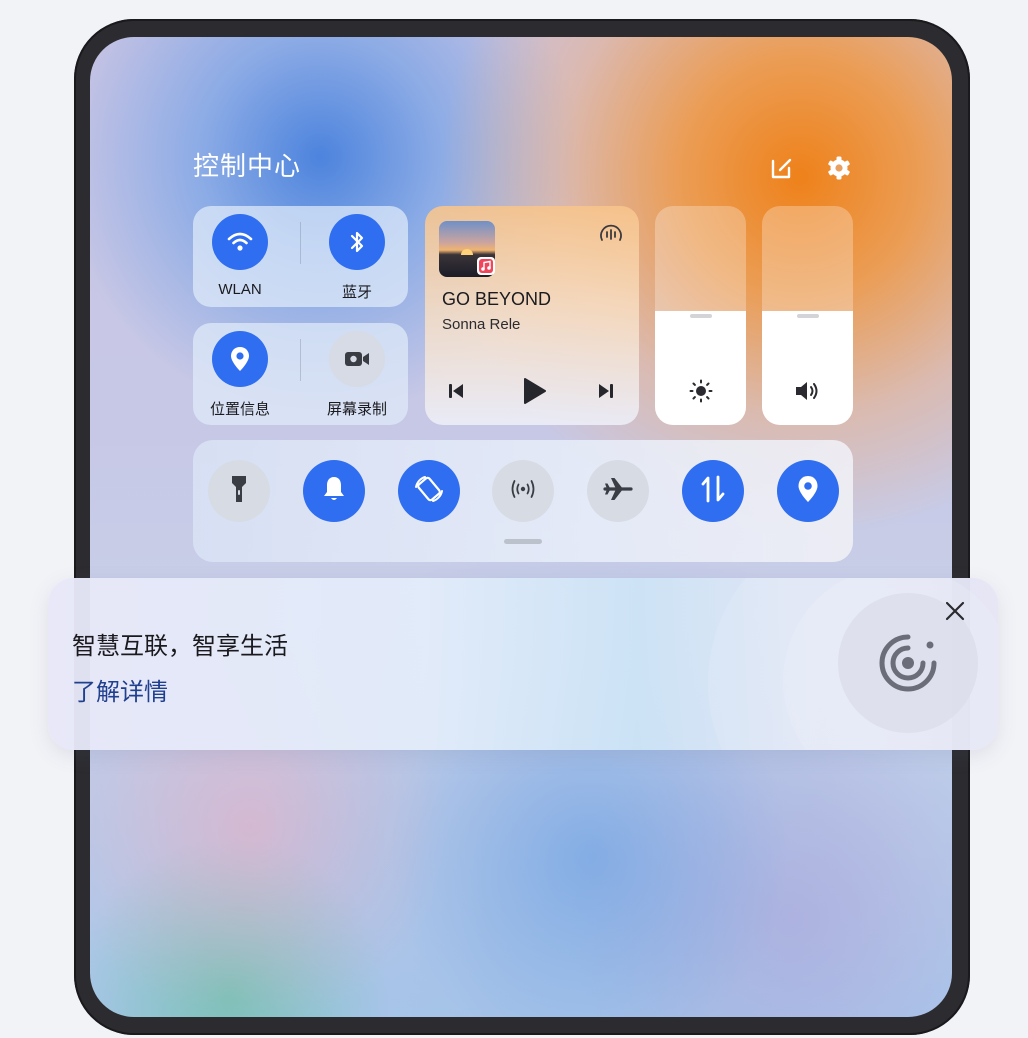  Describe the element at coordinates (356, 409) in the screenshot. I see `screen-record-label: 屏幕录制` at that location.